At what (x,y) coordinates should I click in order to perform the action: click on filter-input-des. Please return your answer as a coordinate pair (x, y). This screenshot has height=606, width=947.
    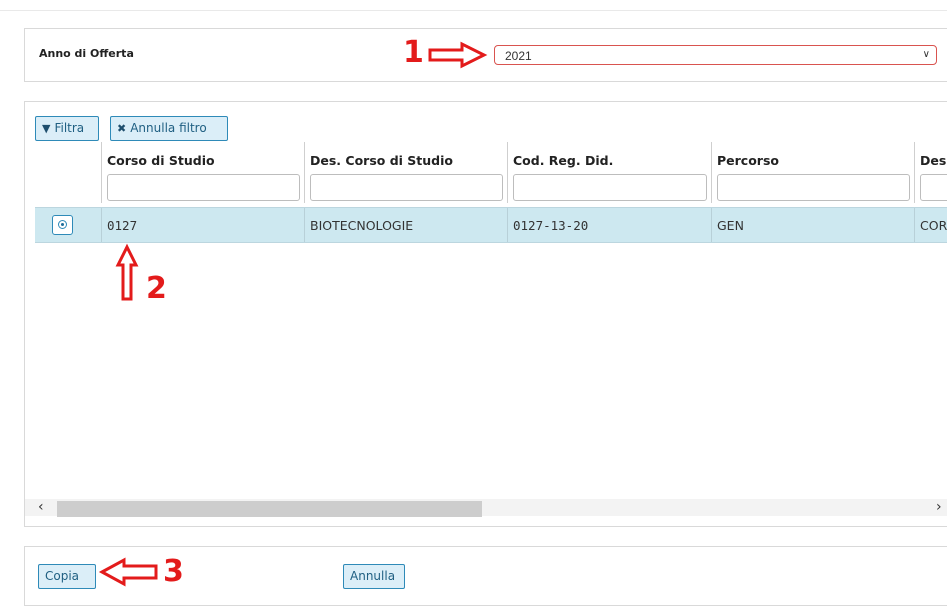
    Looking at the image, I should click on (933, 187).